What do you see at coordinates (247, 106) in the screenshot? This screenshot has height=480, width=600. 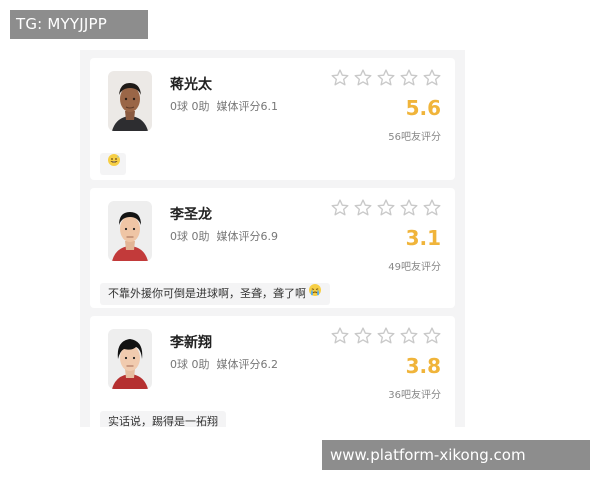 I see `media-rating: 媒体评分6.1` at bounding box center [247, 106].